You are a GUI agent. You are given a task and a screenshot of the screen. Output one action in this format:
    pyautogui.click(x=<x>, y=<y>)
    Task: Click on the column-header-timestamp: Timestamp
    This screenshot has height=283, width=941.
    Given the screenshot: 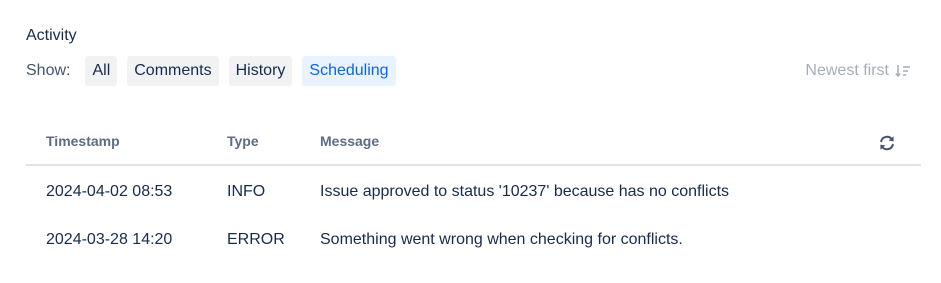 What is the action you would take?
    pyautogui.click(x=83, y=141)
    